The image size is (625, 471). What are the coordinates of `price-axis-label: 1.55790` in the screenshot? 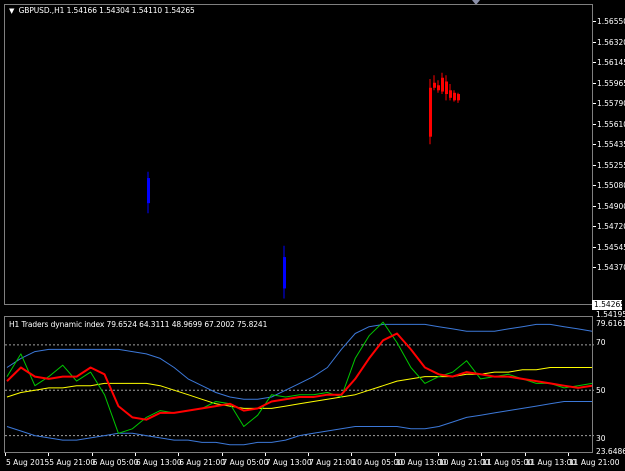 It's located at (611, 103).